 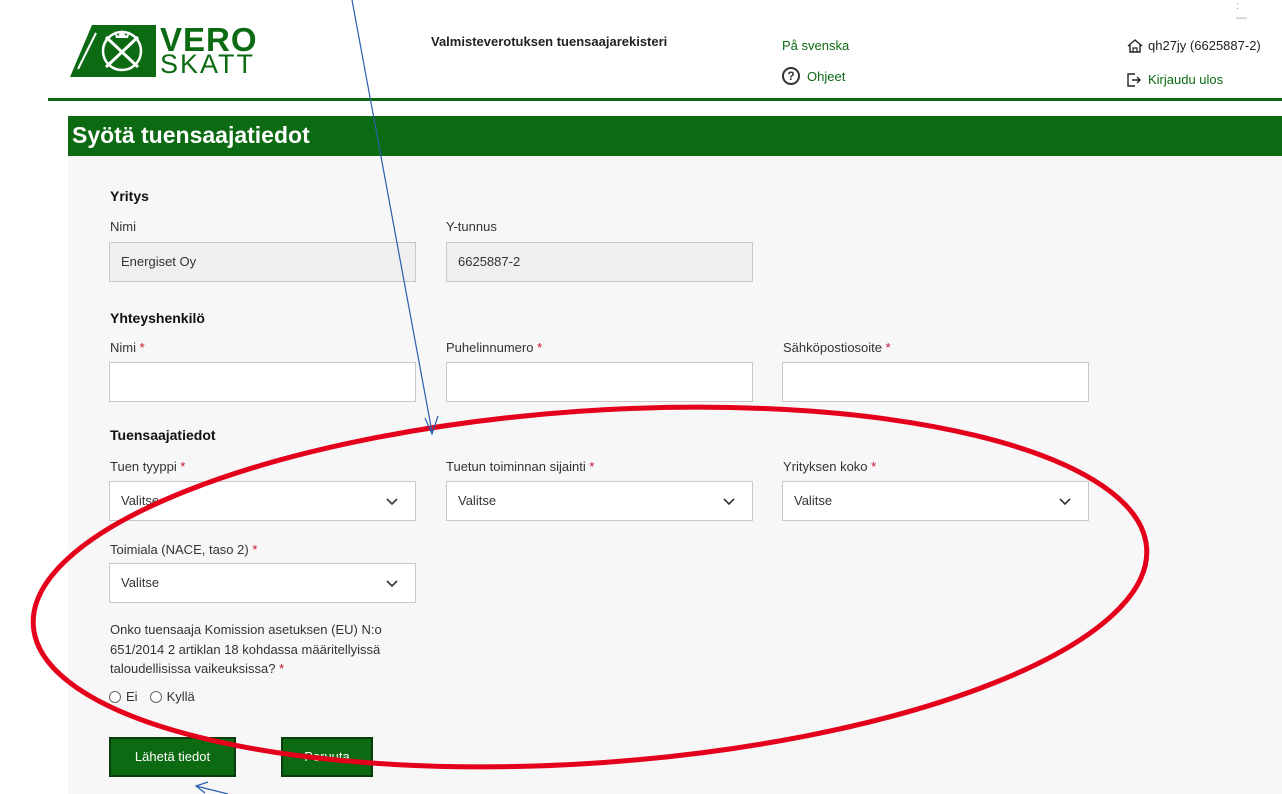 I want to click on industry-label-text: Toimiala (NACE, taso 2), so click(x=179, y=549).